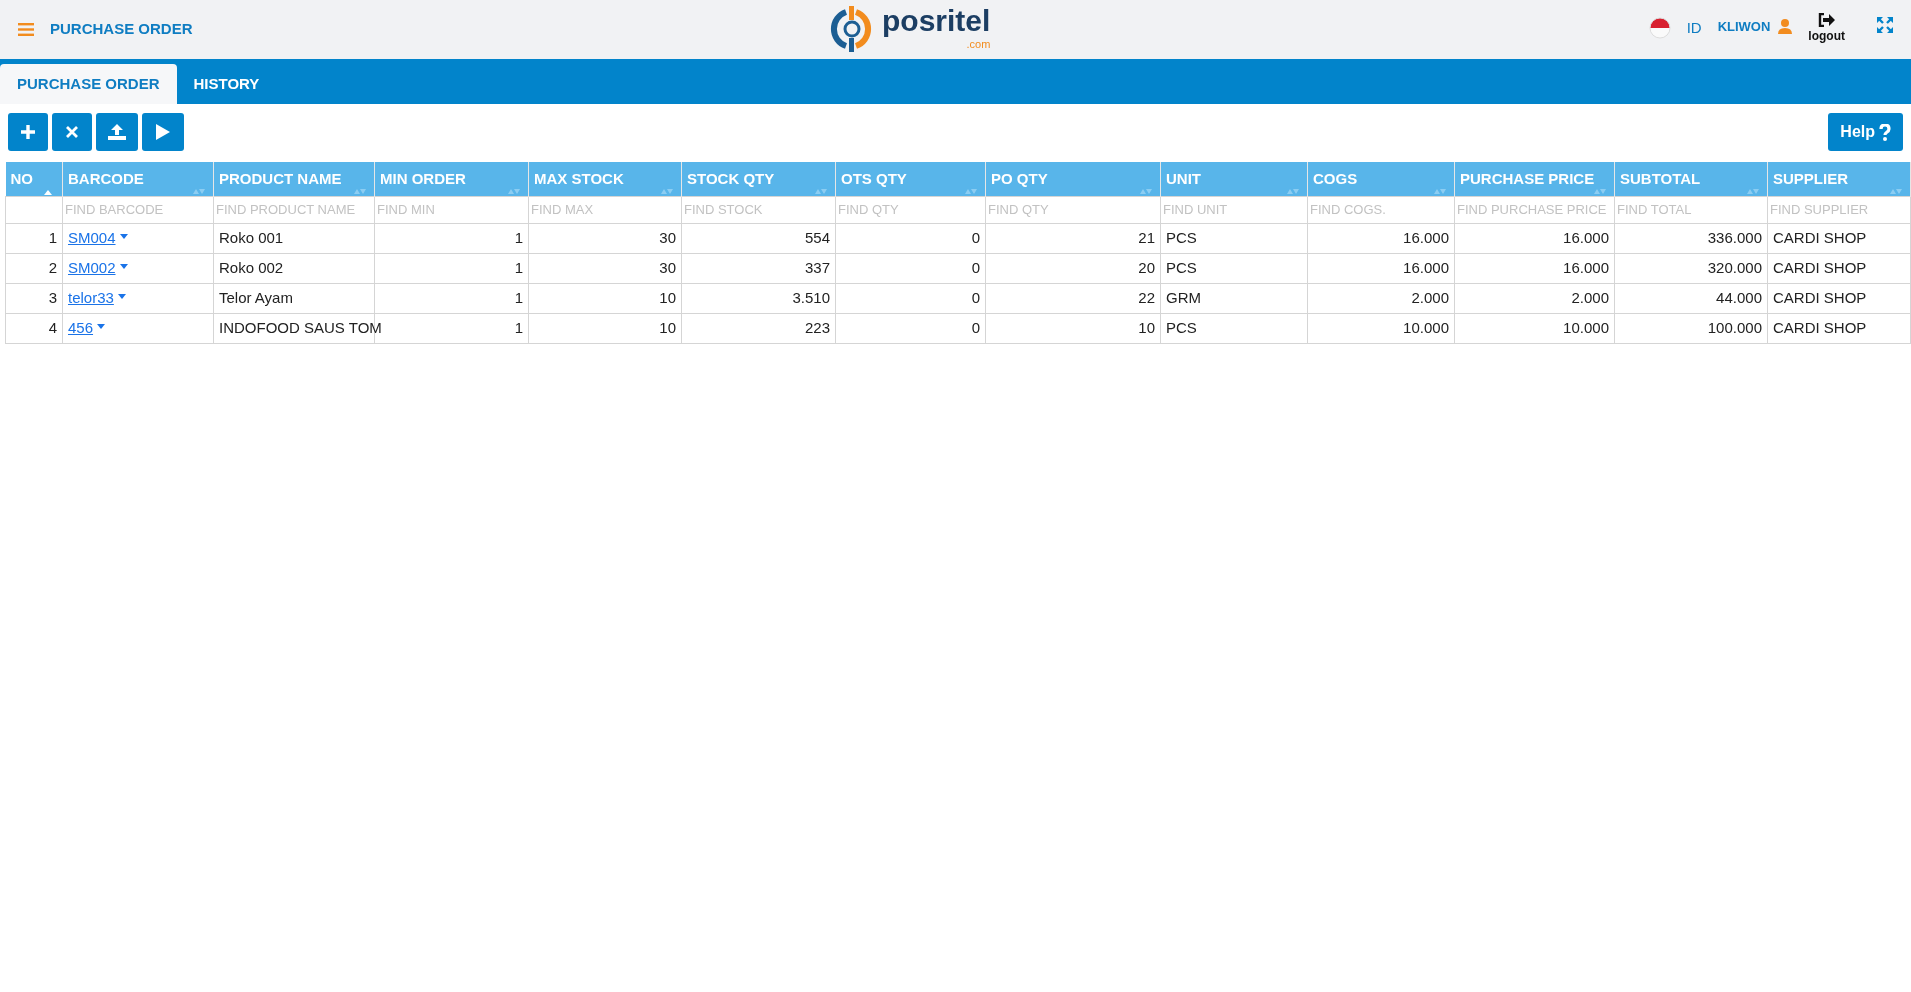 The width and height of the screenshot is (1911, 992). I want to click on table-cell: 22, so click(1146, 297).